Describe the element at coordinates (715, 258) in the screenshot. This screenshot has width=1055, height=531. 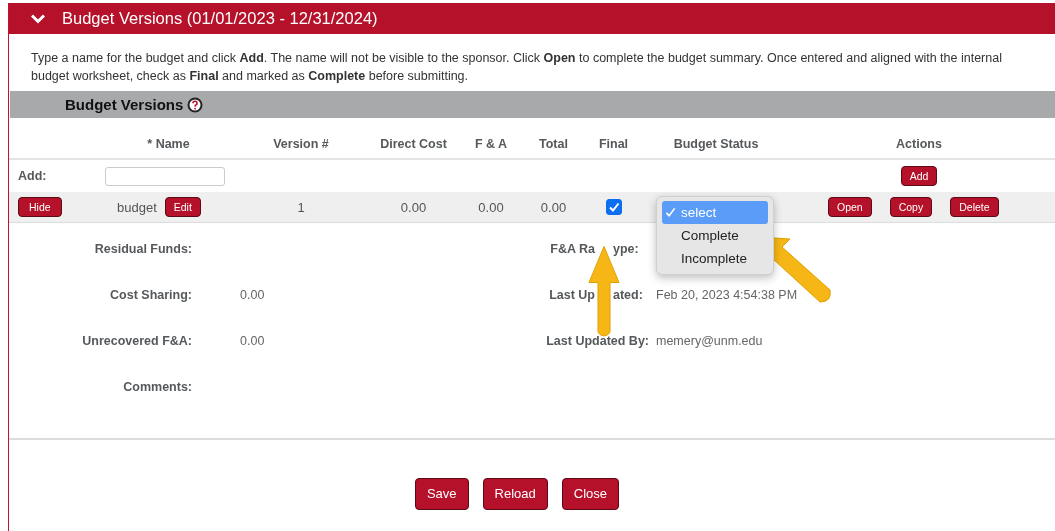
I see `dropdown-option: Incomplete` at that location.